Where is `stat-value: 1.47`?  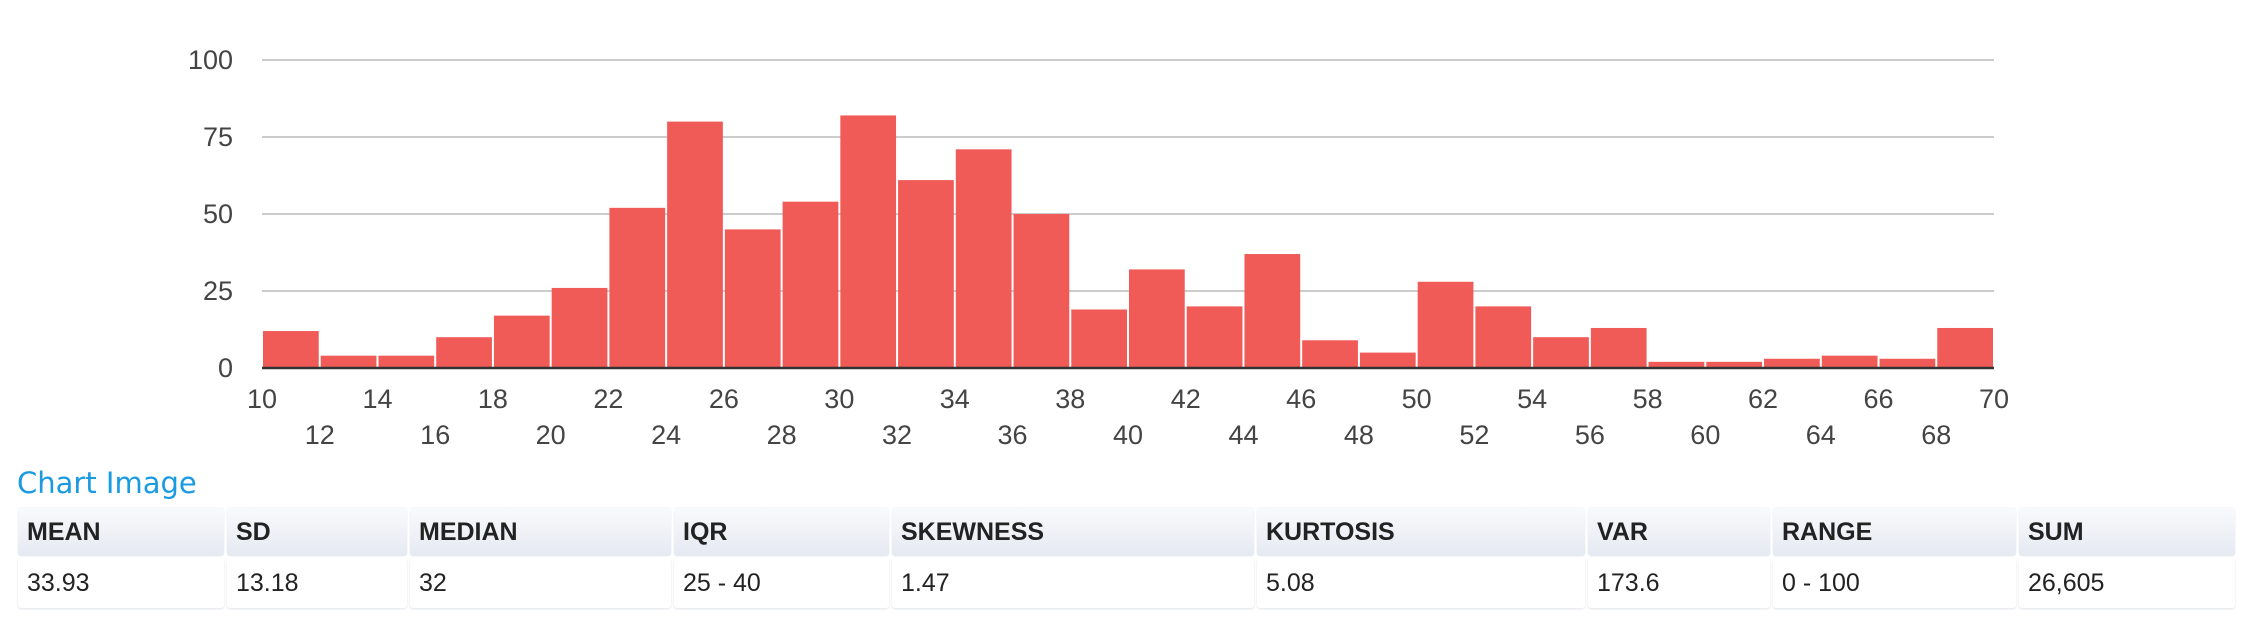 stat-value: 1.47 is located at coordinates (1073, 583).